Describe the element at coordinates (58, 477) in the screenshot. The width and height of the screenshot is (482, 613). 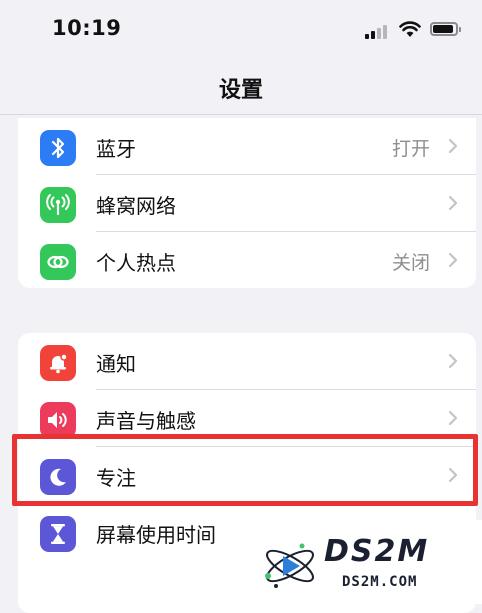
I see `moon-icon` at that location.